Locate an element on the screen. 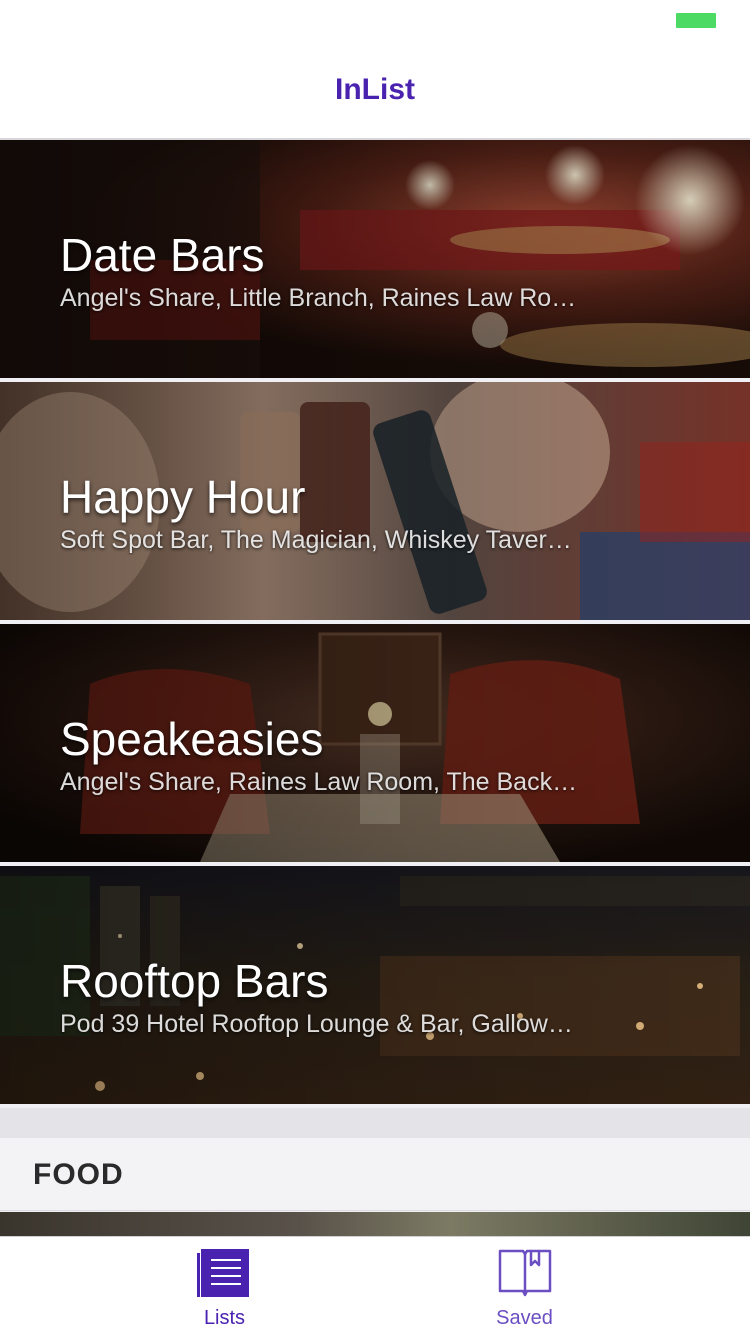  list-icon is located at coordinates (222, 1273).